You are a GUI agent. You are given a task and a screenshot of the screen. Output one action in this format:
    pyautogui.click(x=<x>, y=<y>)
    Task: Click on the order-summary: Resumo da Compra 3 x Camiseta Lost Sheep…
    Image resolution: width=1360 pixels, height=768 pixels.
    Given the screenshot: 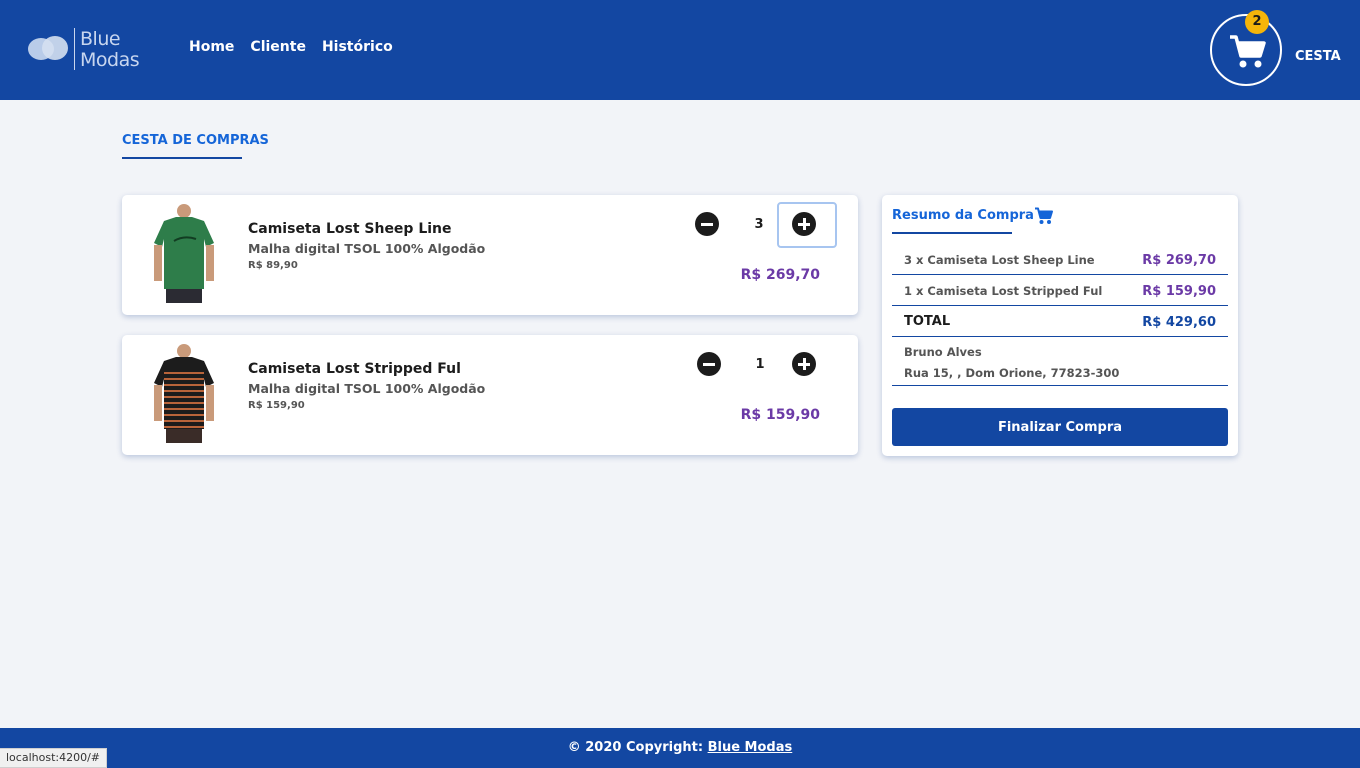 What is the action you would take?
    pyautogui.click(x=1060, y=325)
    